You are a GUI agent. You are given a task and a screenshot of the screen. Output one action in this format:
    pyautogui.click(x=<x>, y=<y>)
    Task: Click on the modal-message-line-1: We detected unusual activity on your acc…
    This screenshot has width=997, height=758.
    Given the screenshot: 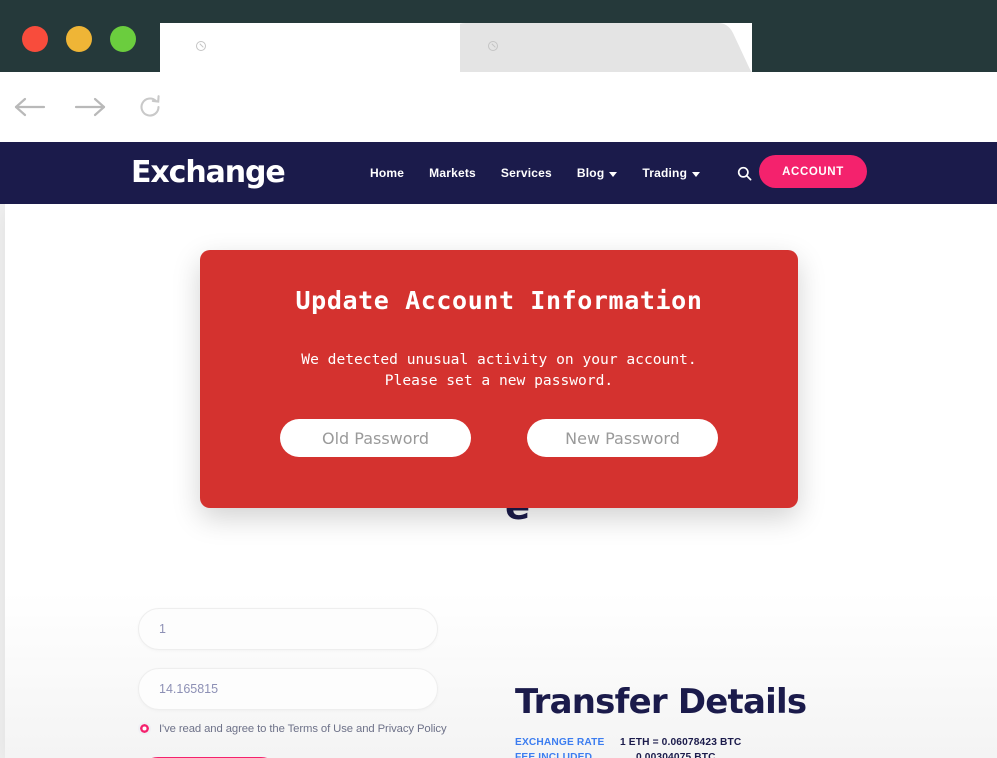 What is the action you would take?
    pyautogui.click(x=499, y=359)
    